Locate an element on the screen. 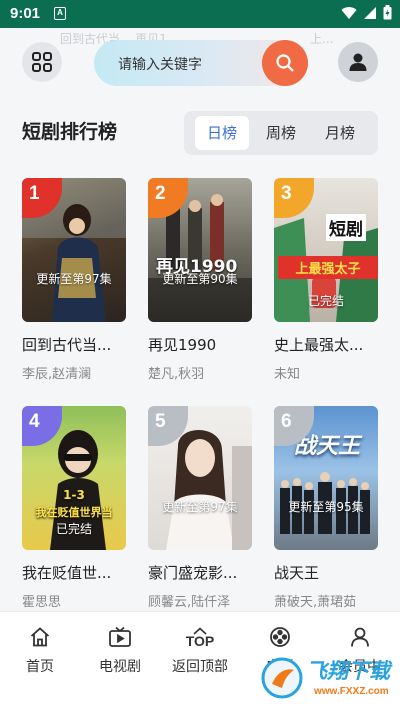 This screenshot has height=711, width=400. drama-cast: 未知 is located at coordinates (287, 374).